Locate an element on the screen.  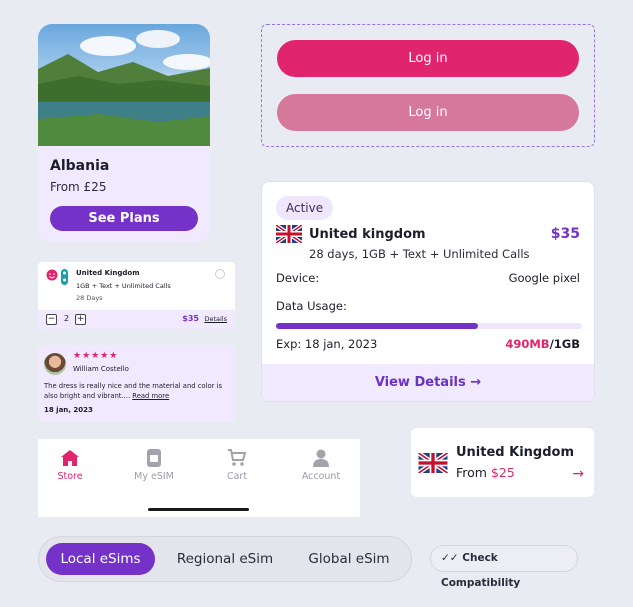
cart-icon is located at coordinates (237, 457).